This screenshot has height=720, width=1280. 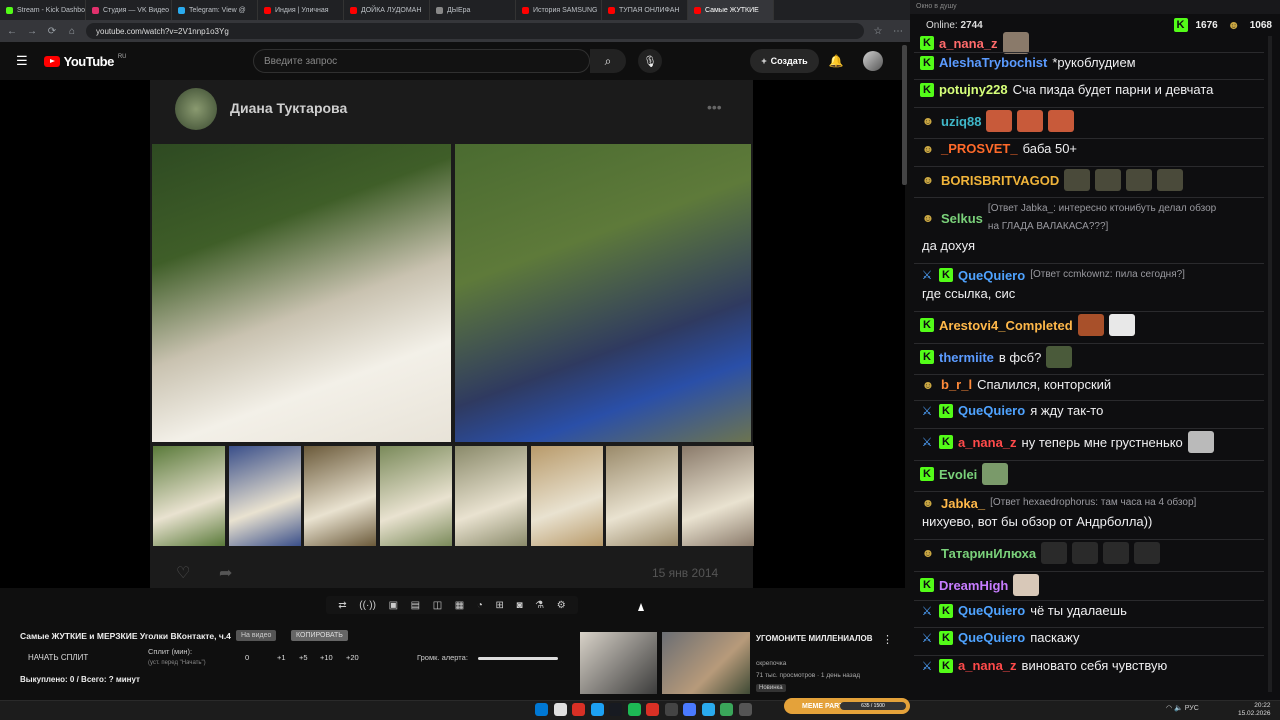 I want to click on chat-username: b_r_l, so click(x=956, y=384).